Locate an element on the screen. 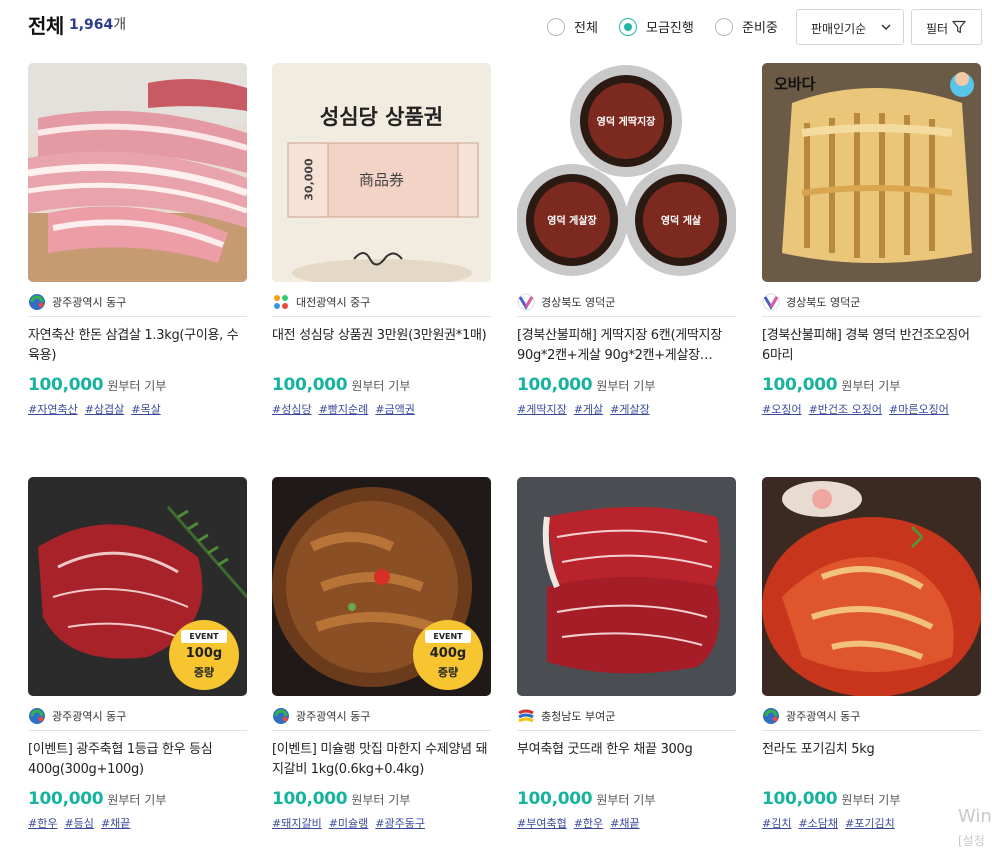  gift-voucher-image: 성심당 상품권 30,000 商品券 is located at coordinates (381, 172).